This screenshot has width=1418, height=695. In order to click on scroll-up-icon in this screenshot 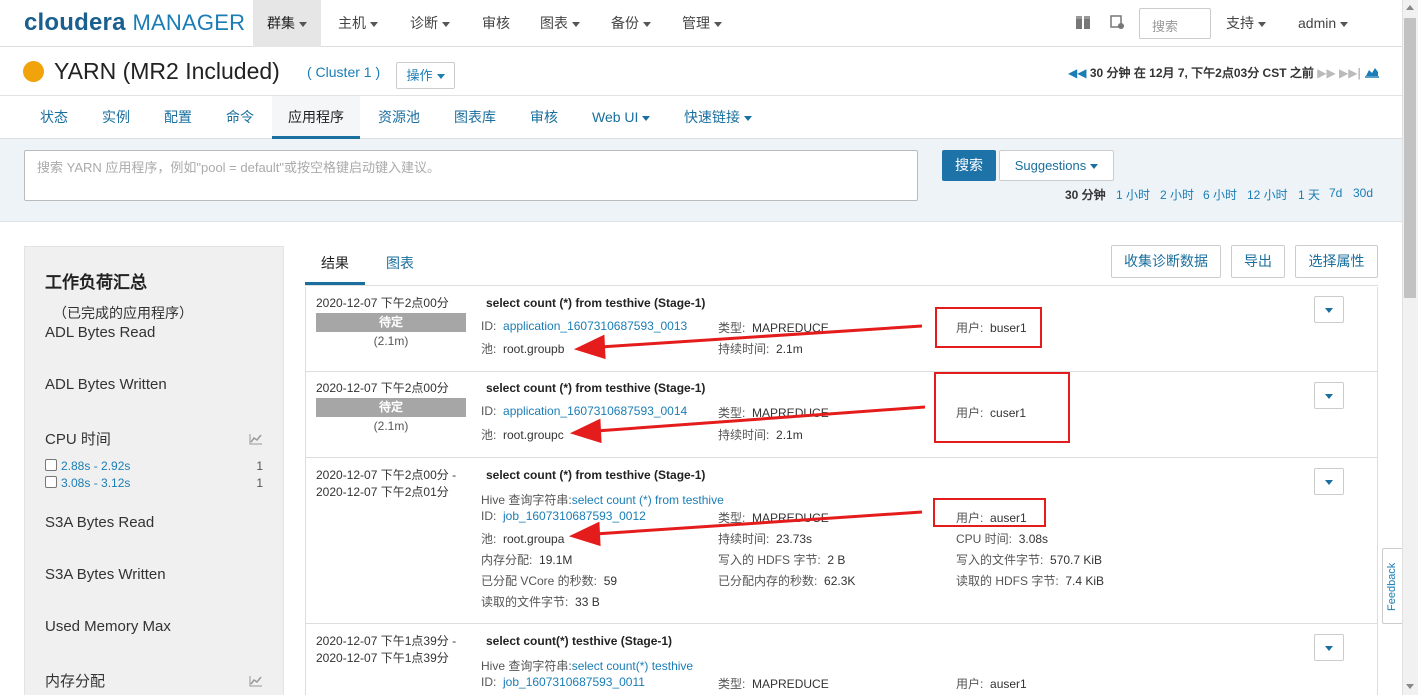, I will do `click(1410, 7)`.